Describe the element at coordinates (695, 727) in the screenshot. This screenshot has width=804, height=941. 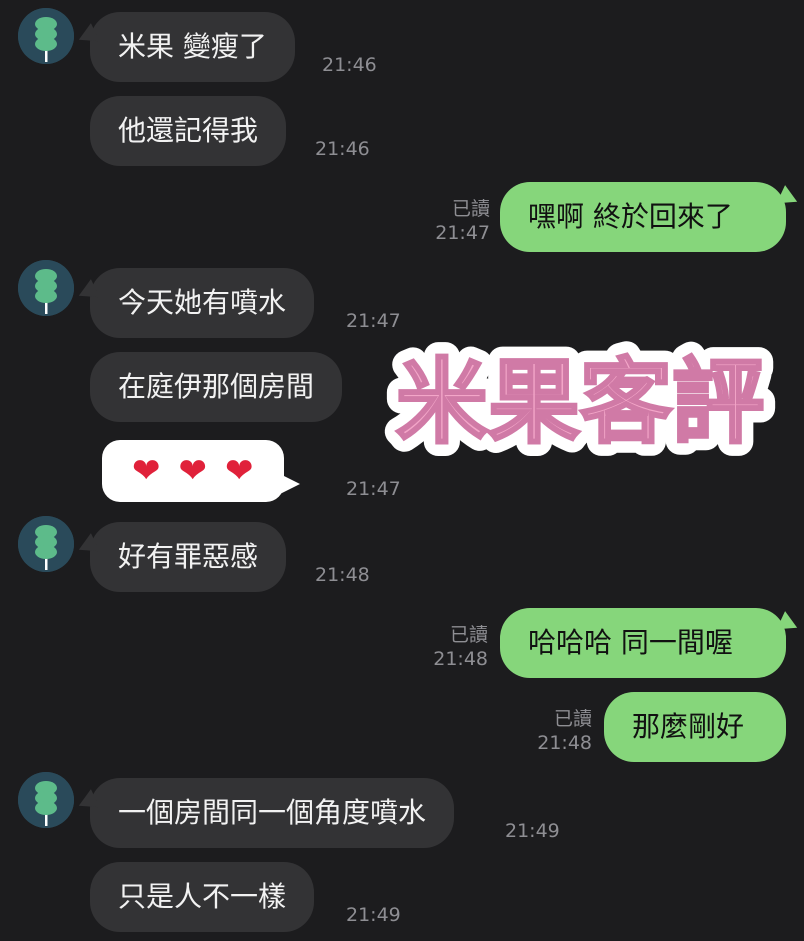
I see `outgoing-message: 那麼剛好` at that location.